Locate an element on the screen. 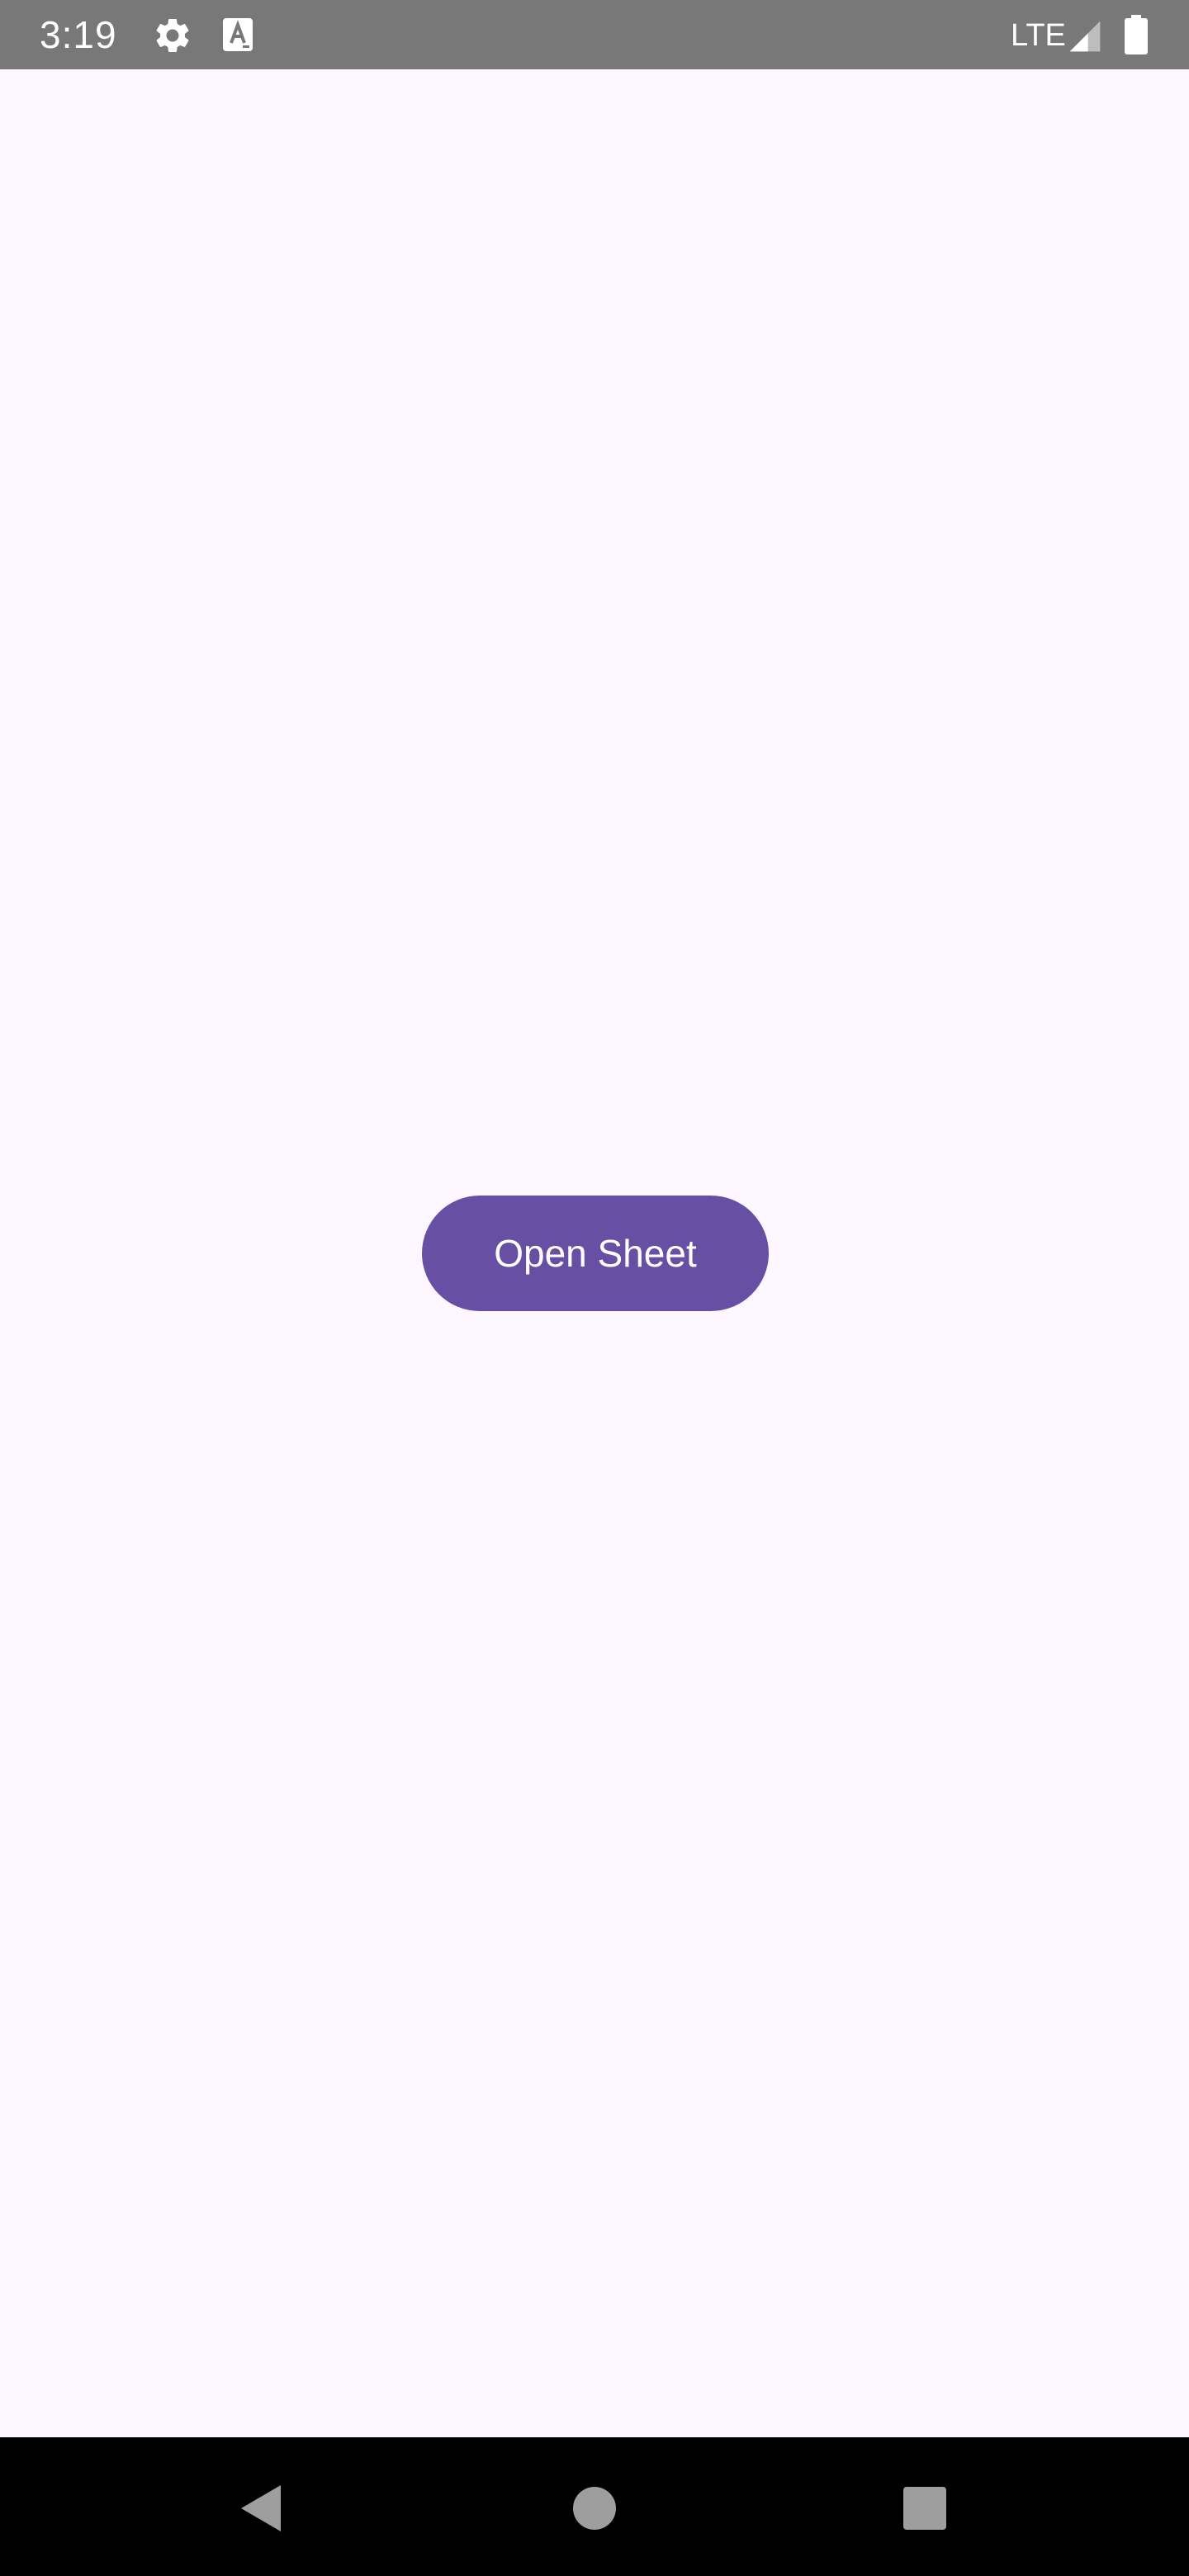 Image resolution: width=1189 pixels, height=2576 pixels. text-a-icon is located at coordinates (238, 34).